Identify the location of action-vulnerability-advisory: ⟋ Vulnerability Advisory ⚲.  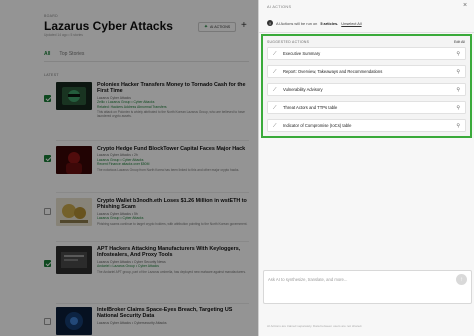
(366, 89).